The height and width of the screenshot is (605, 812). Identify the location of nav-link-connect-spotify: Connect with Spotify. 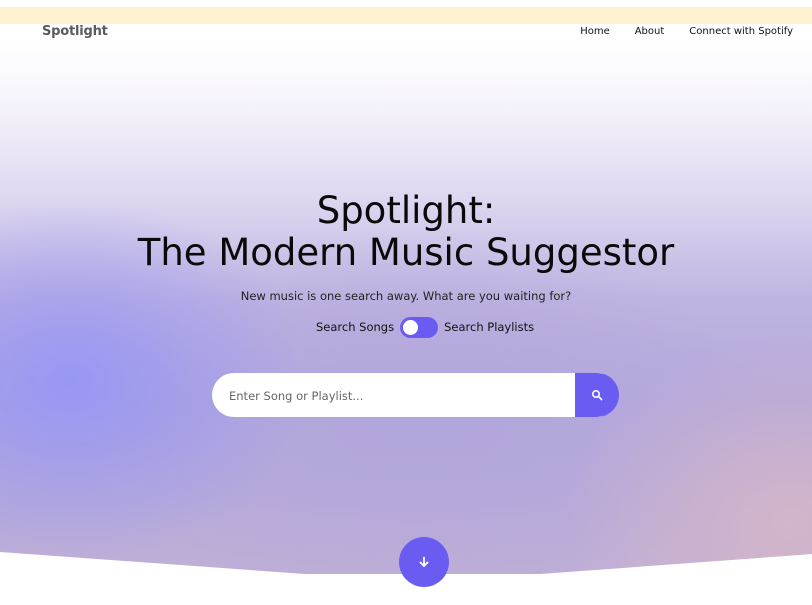
(741, 31).